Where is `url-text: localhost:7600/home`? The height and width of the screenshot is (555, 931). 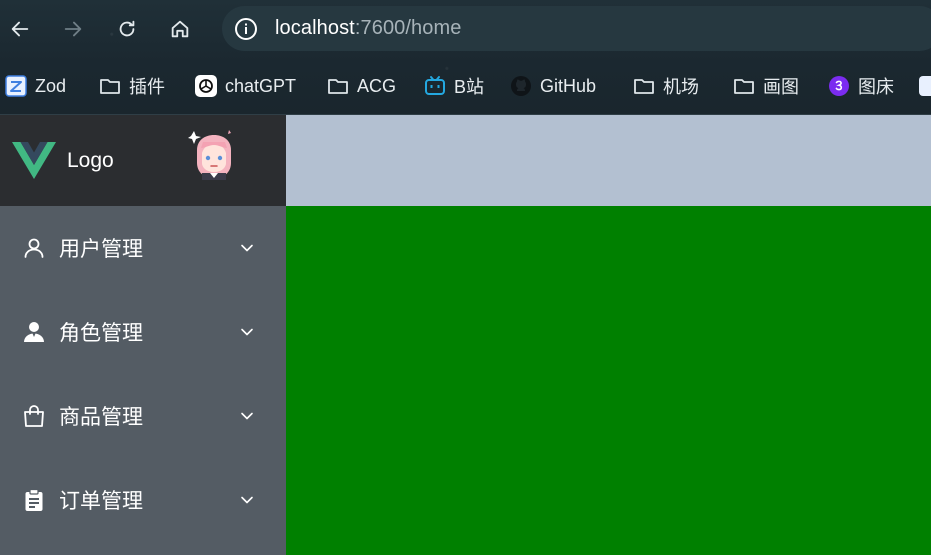 url-text: localhost:7600/home is located at coordinates (368, 28).